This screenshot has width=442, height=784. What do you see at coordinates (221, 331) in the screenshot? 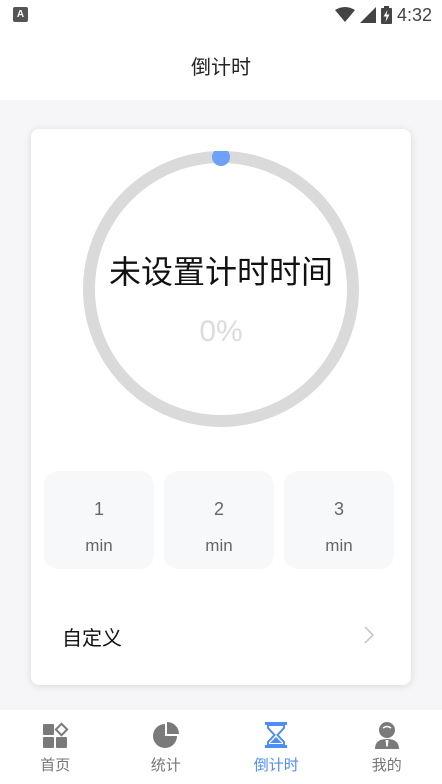
I see `timer-percent: 0%` at bounding box center [221, 331].